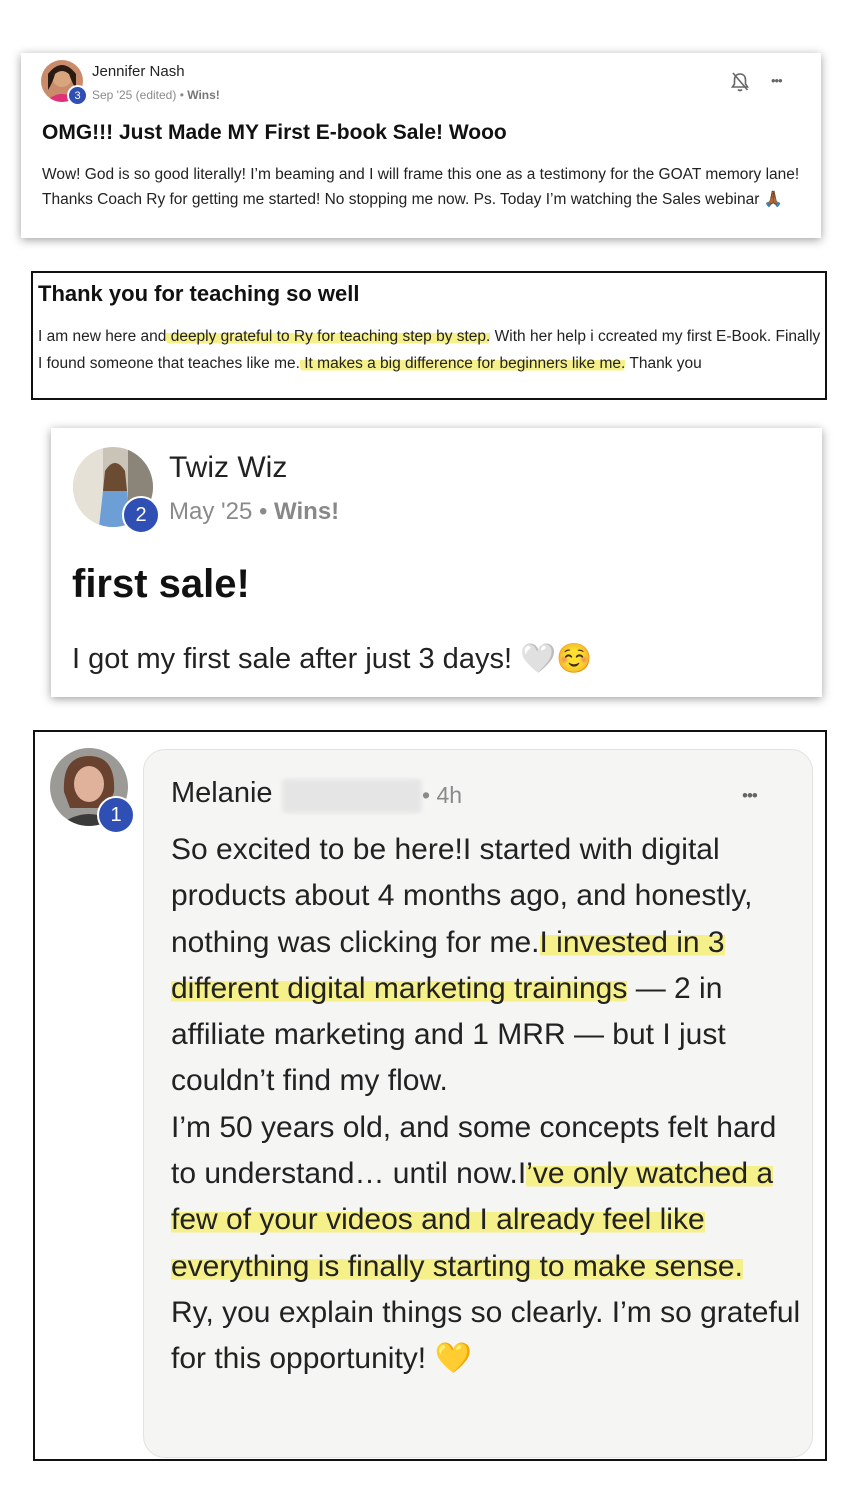 The height and width of the screenshot is (1500, 844). What do you see at coordinates (161, 584) in the screenshot?
I see `post-title: first sale!` at bounding box center [161, 584].